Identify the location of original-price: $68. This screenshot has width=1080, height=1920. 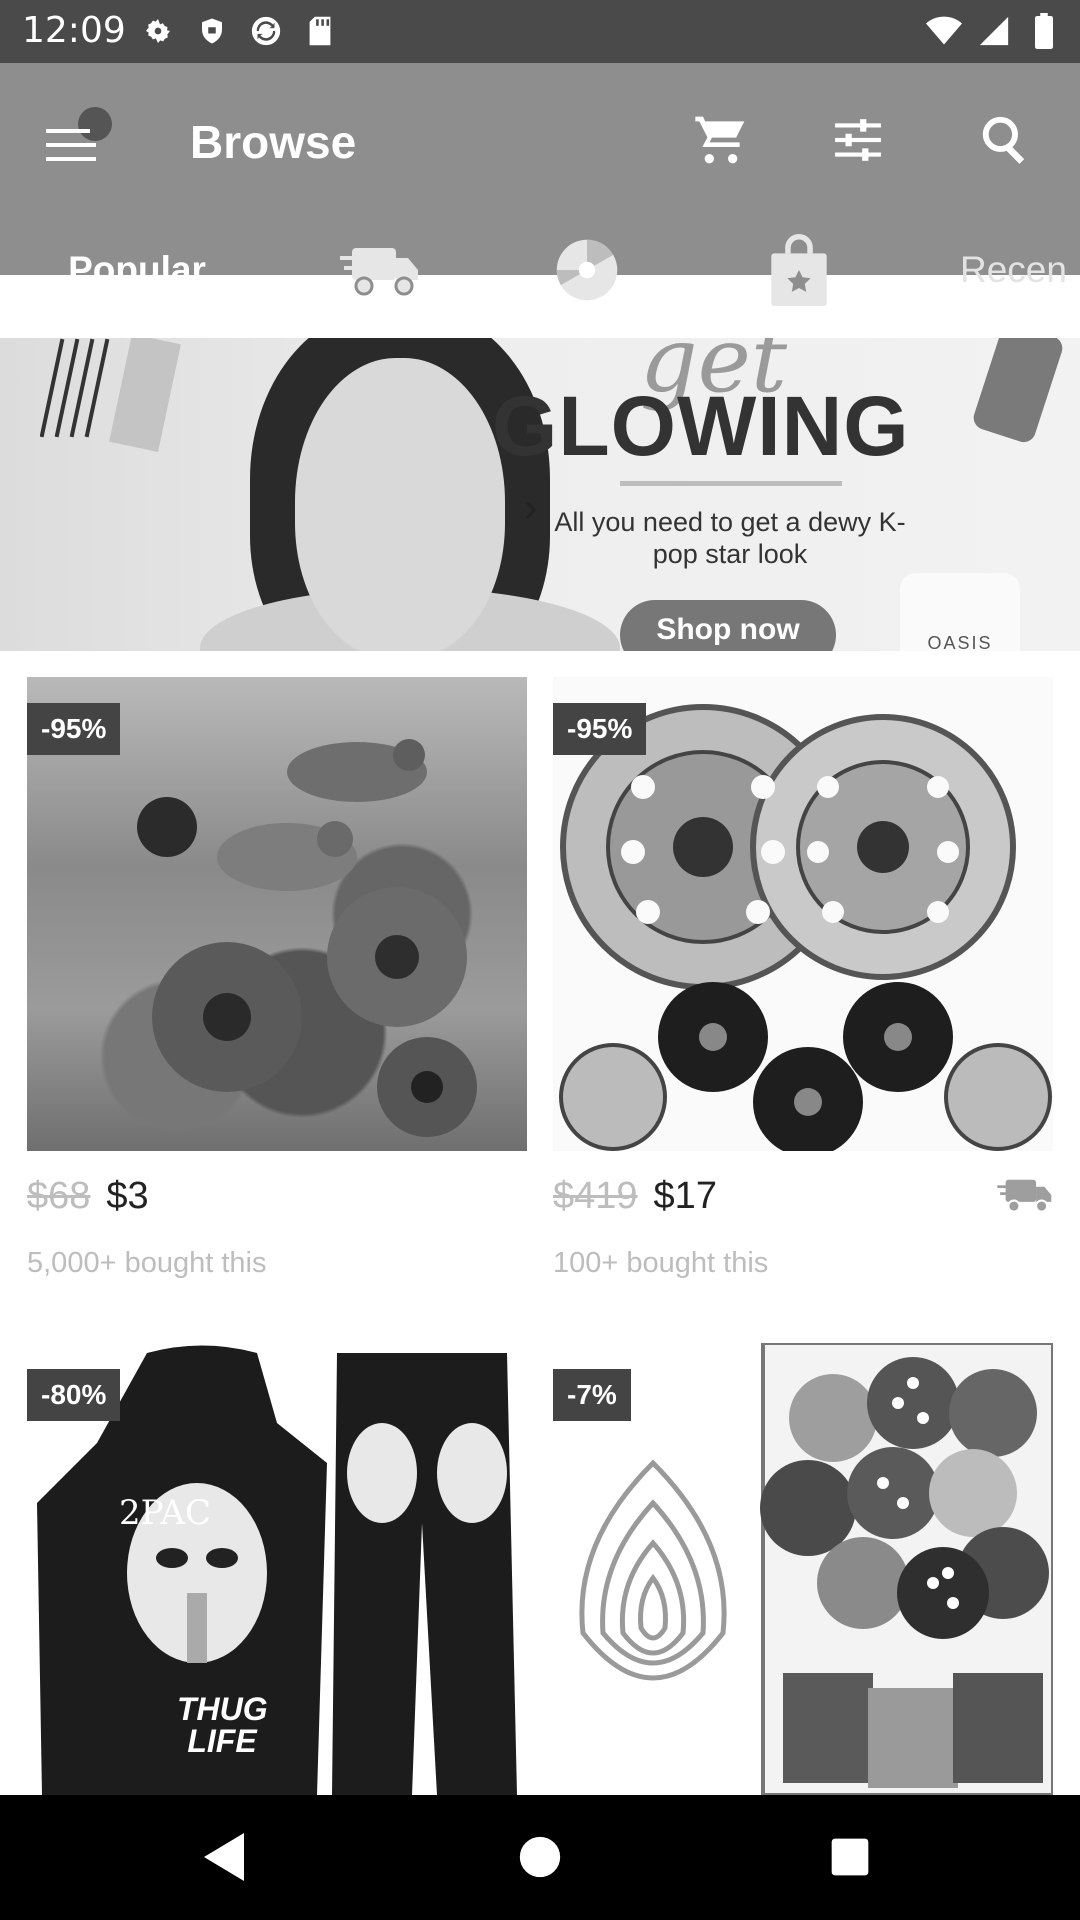
(59, 1196).